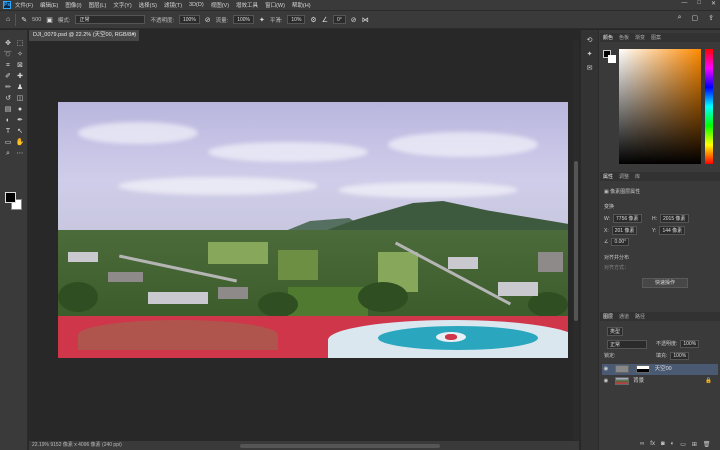  I want to click on settings-gear-icon: ⚙, so click(313, 20).